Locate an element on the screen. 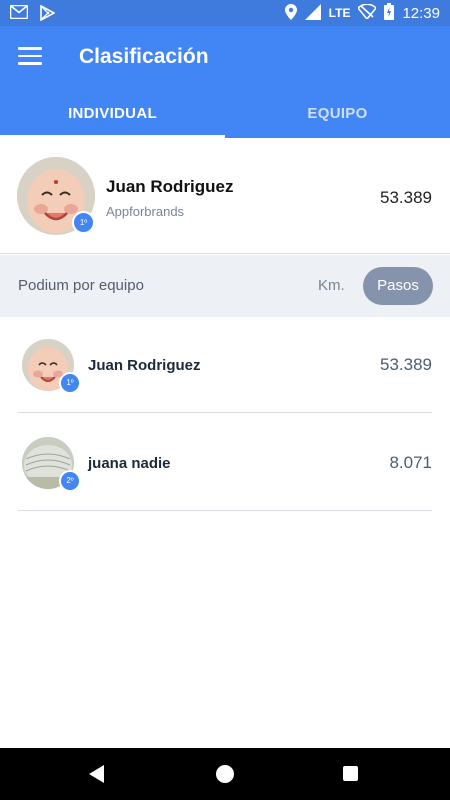  status-bar: LTE 12:39 is located at coordinates (225, 13).